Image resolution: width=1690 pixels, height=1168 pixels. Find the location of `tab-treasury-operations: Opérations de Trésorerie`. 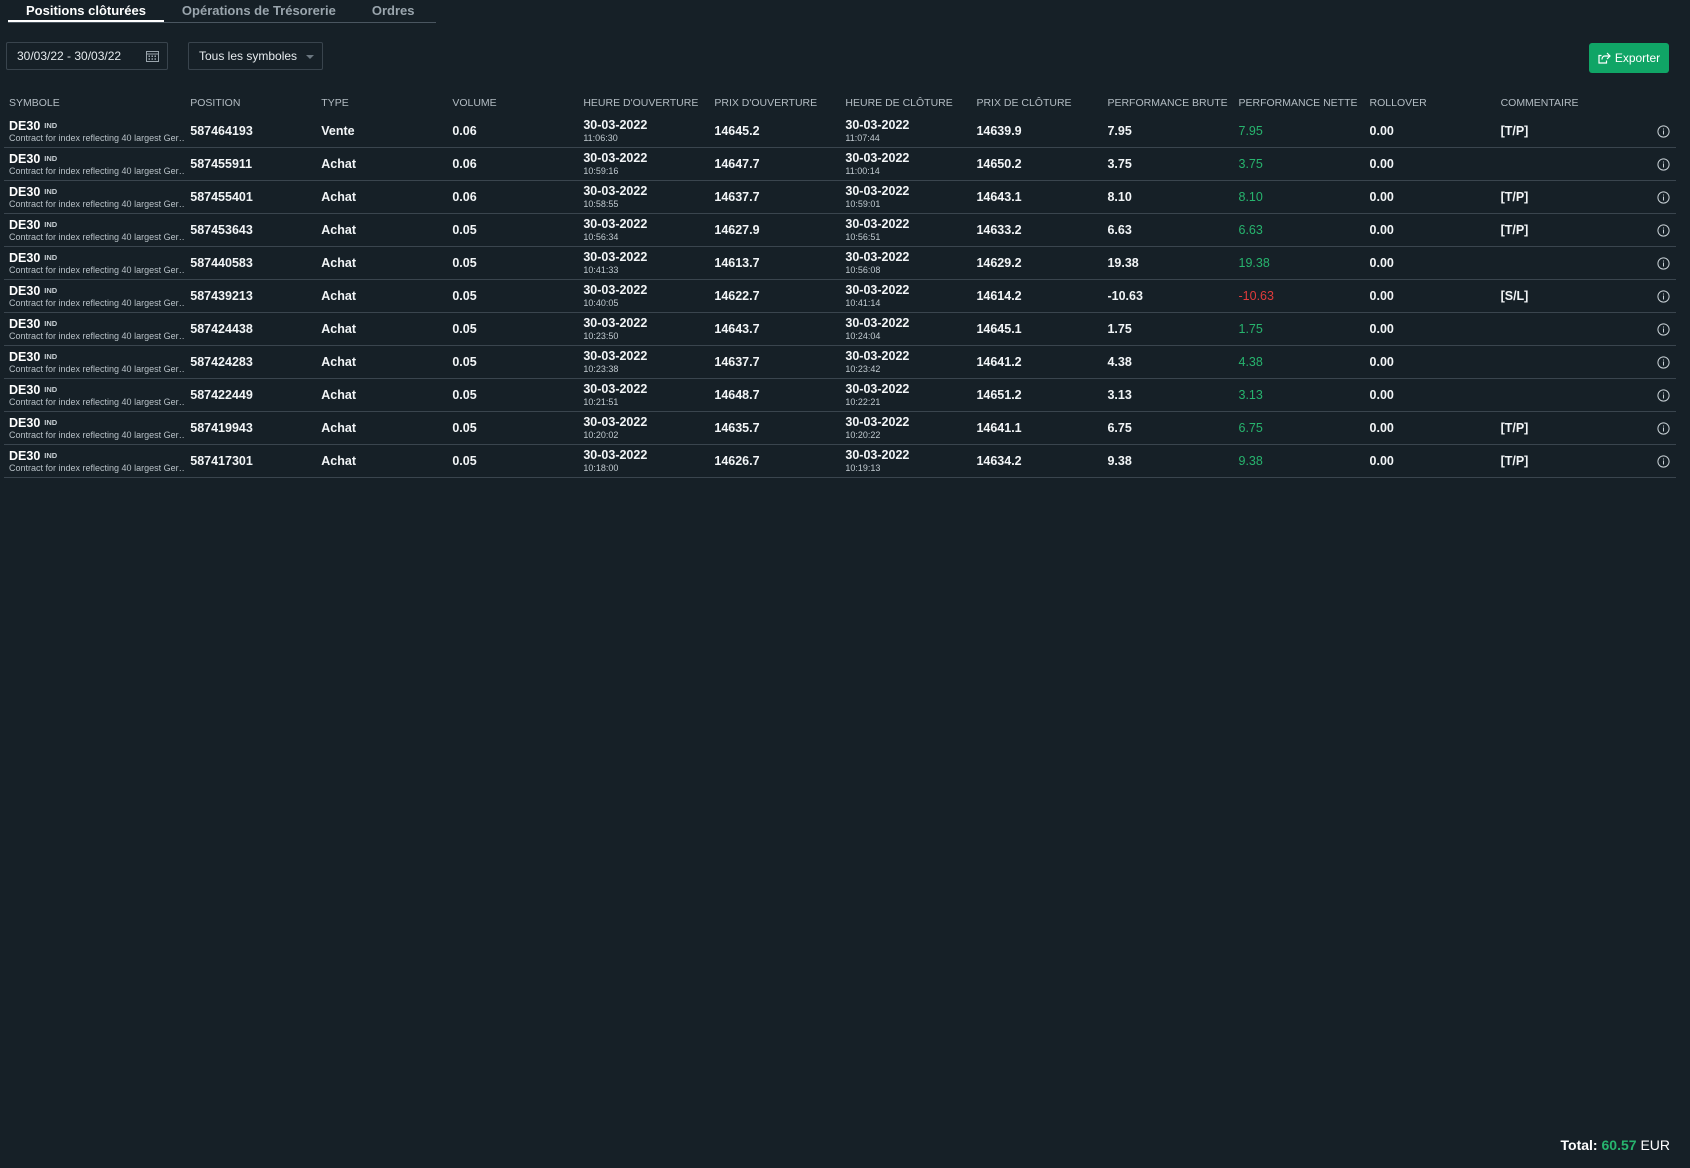

tab-treasury-operations: Opérations de Trésorerie is located at coordinates (259, 11).